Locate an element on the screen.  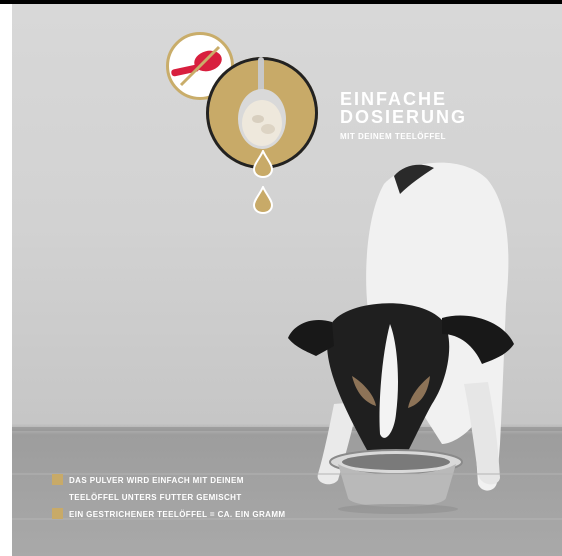
bullet-item: DAS PULVER WIRD EINFACH MIT DEINEM is located at coordinates (168, 480).